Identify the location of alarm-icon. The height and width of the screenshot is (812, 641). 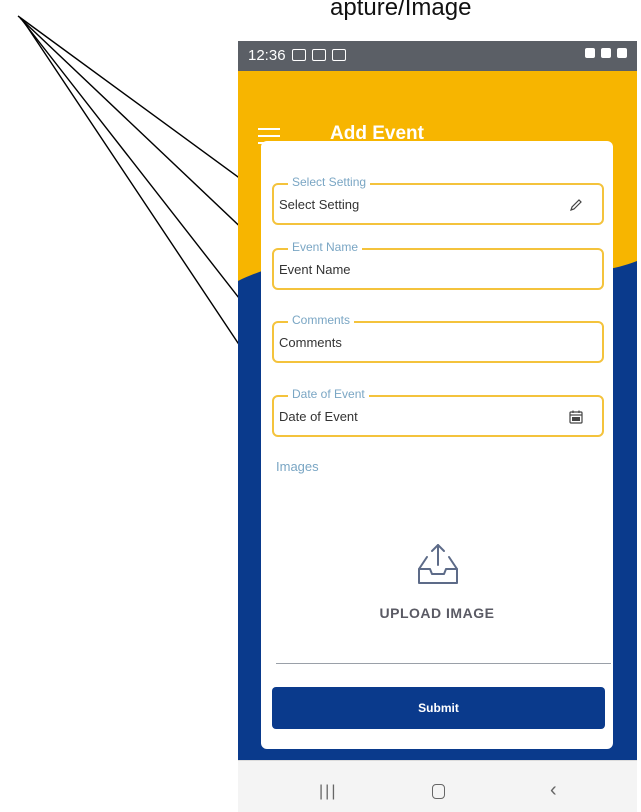
(590, 53).